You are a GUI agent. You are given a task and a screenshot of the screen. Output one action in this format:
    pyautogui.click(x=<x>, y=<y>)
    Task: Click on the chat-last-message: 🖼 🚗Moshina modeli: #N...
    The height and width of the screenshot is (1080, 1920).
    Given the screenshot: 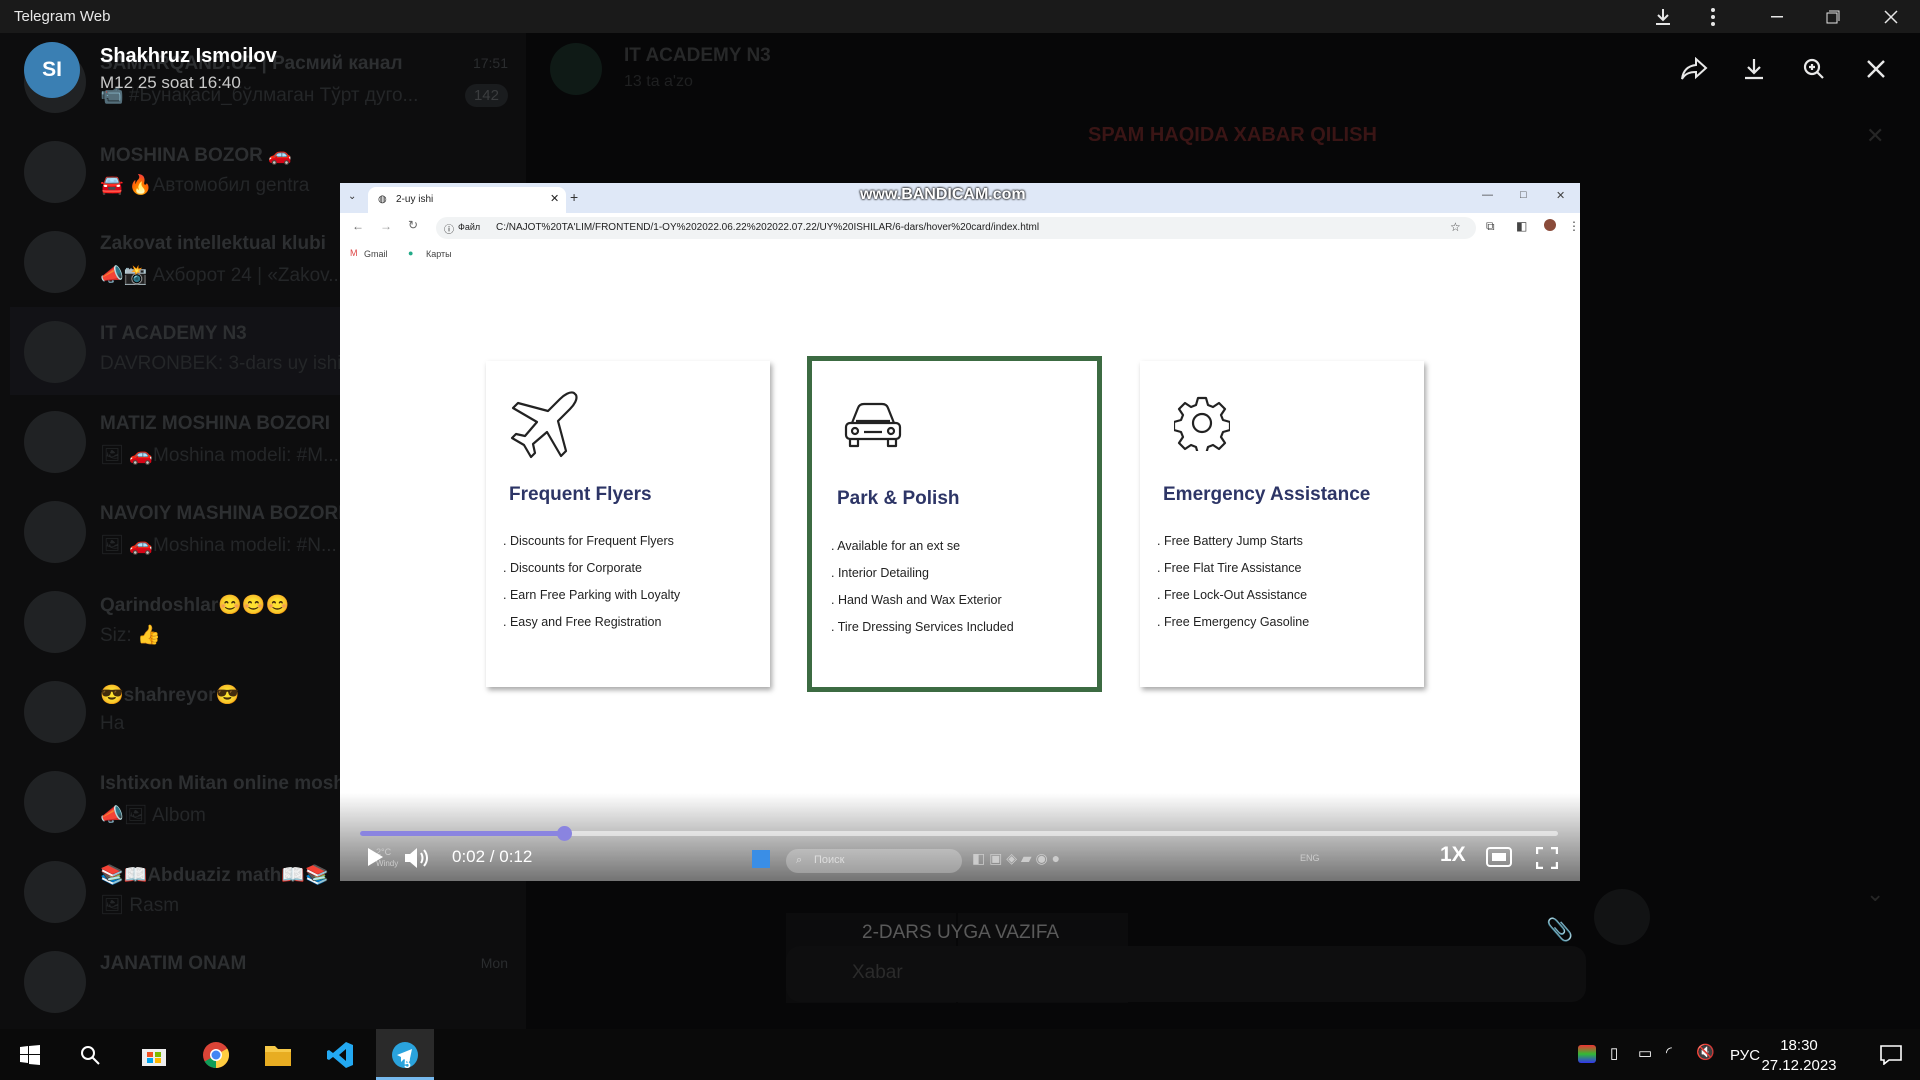 What is the action you would take?
    pyautogui.click(x=218, y=545)
    